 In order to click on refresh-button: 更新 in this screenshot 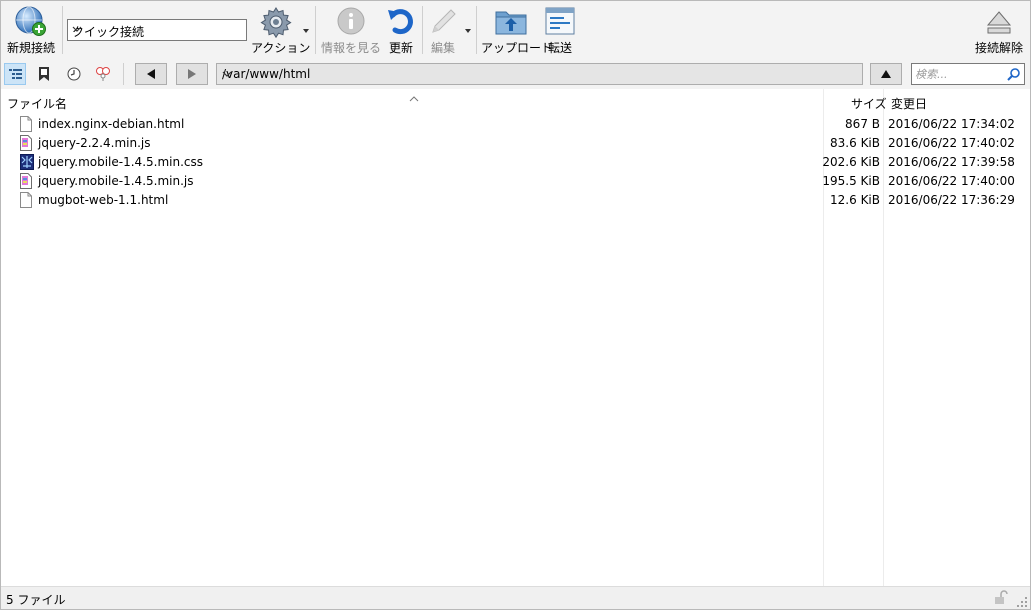, I will do `click(401, 30)`.